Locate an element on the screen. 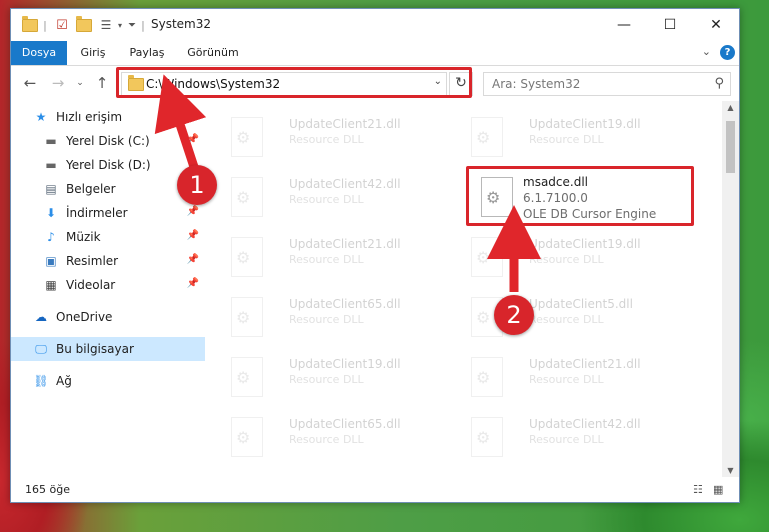  tab-share: Paylaş is located at coordinates (147, 53).